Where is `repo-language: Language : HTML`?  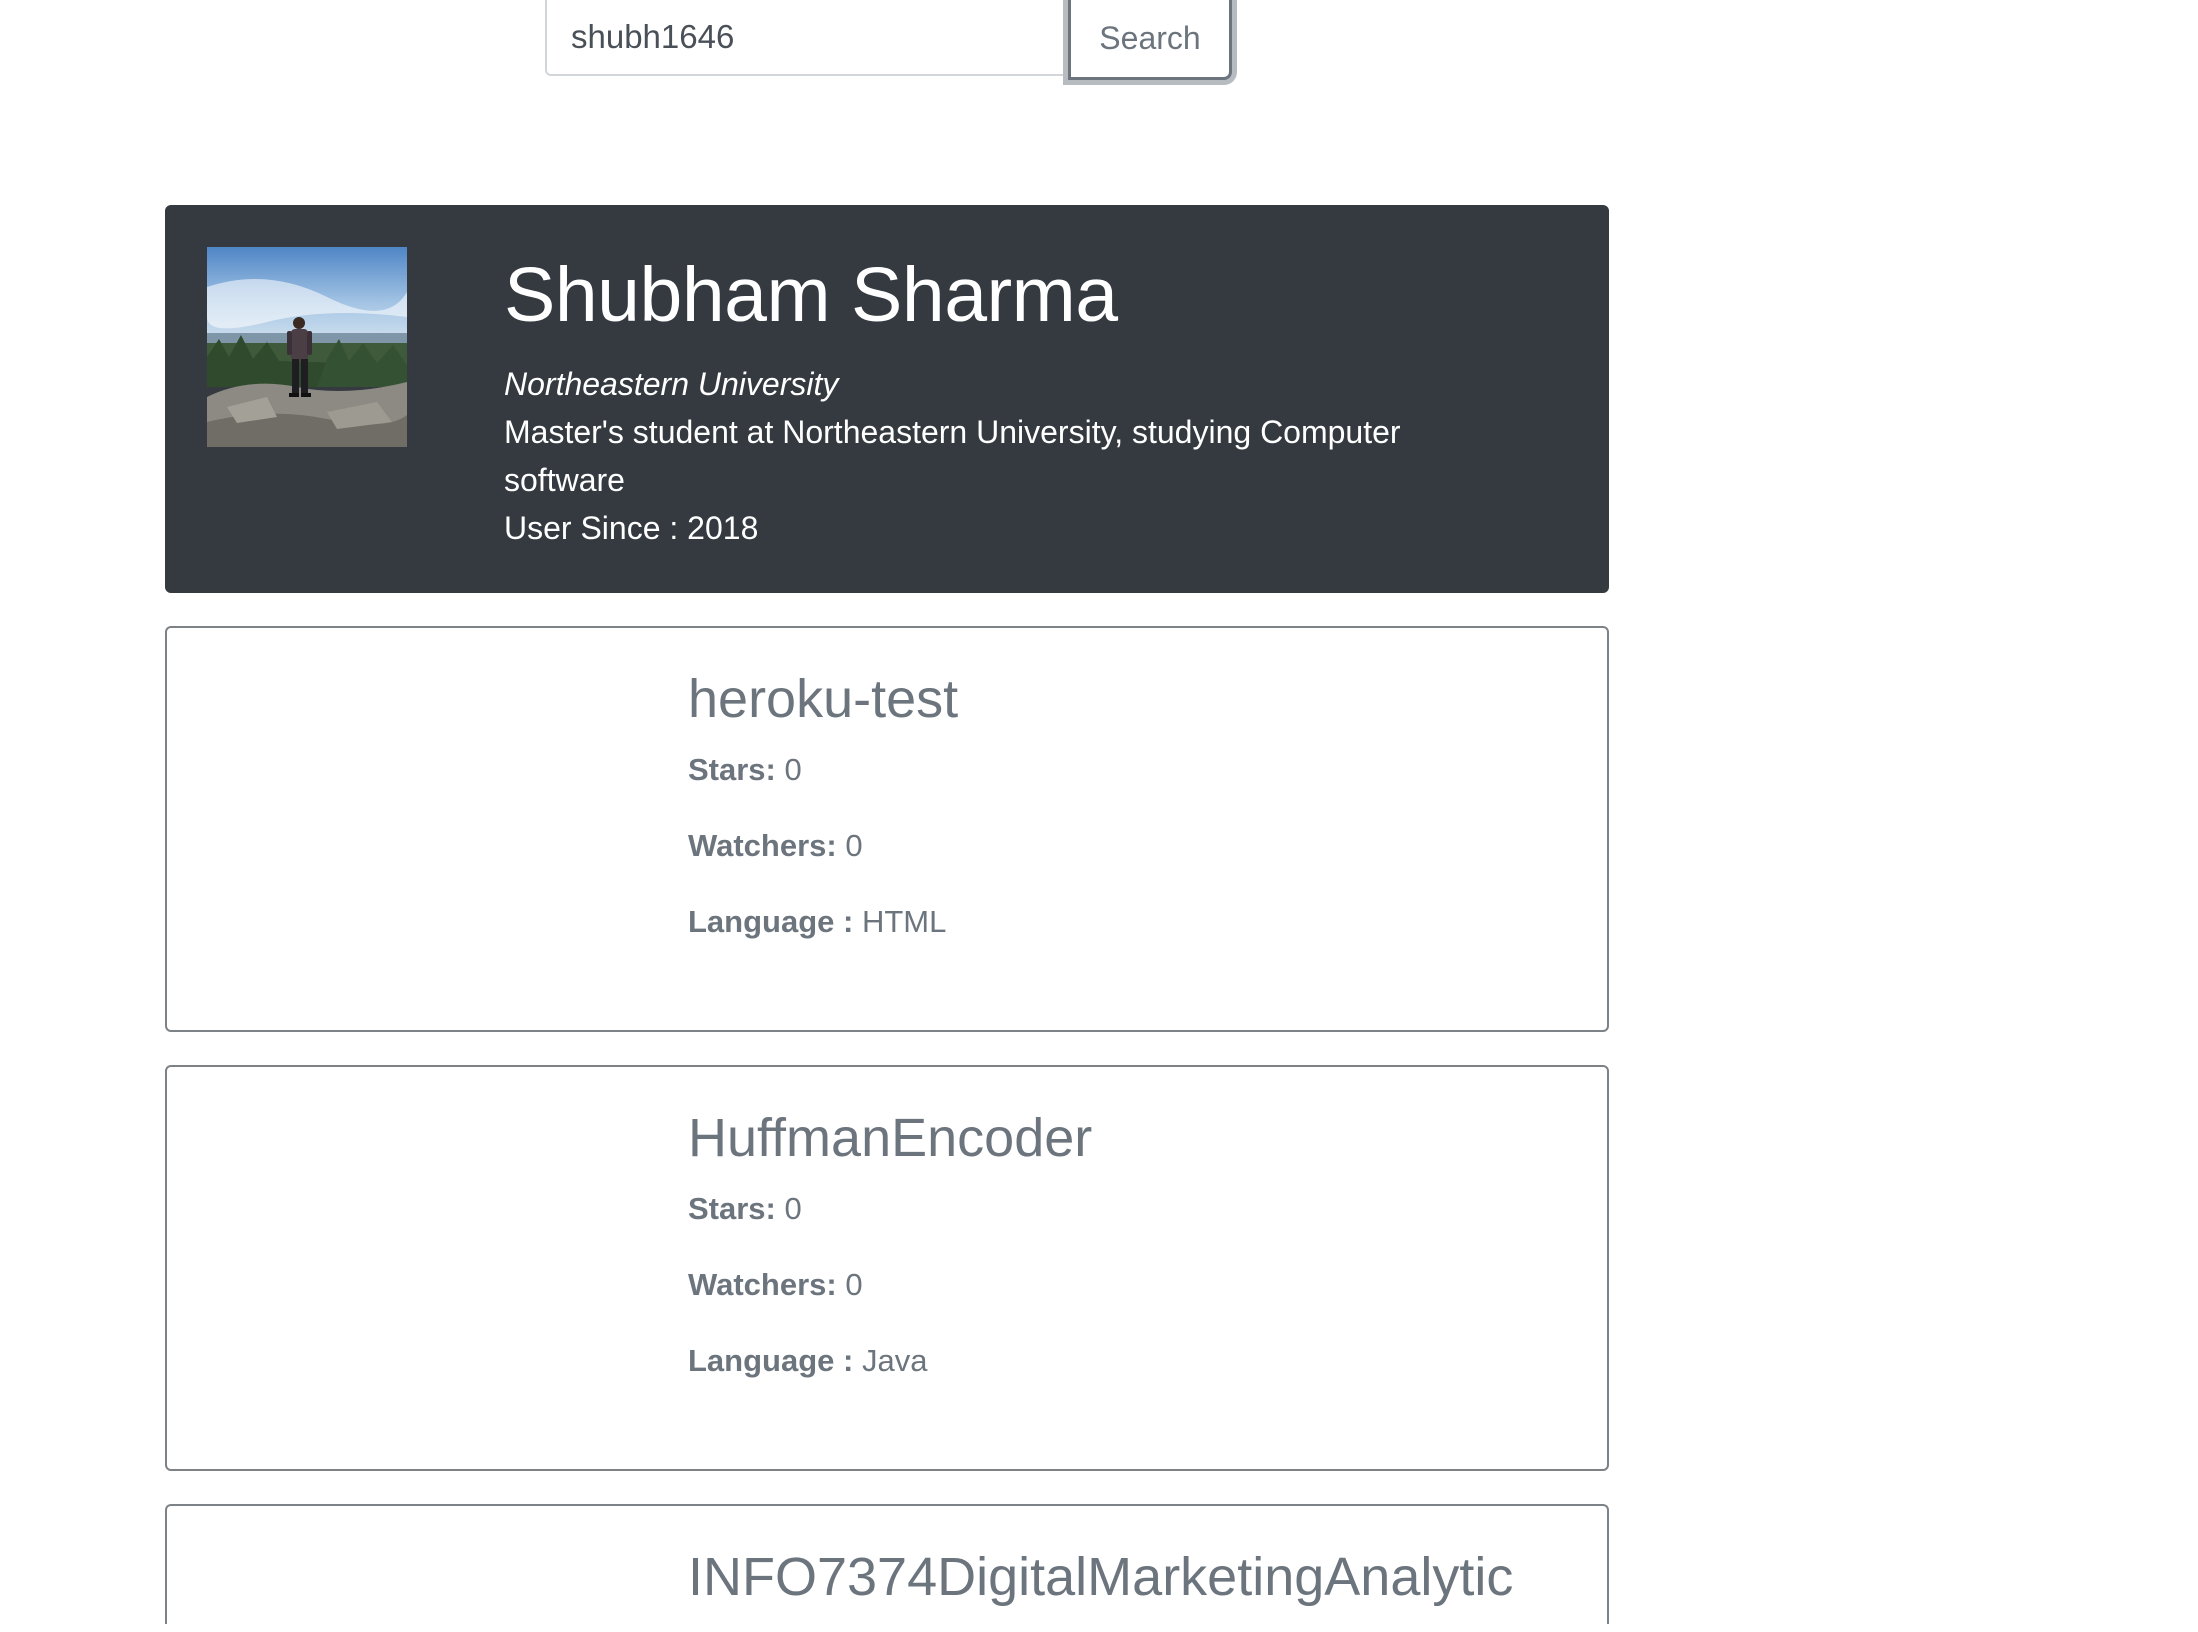
repo-language: Language : HTML is located at coordinates (1138, 921).